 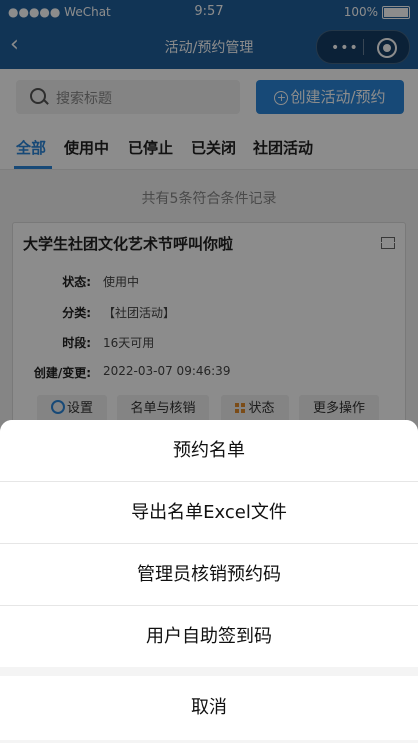 I want to click on action-admin-verify-code: 管理员核销预约码, so click(x=209, y=575).